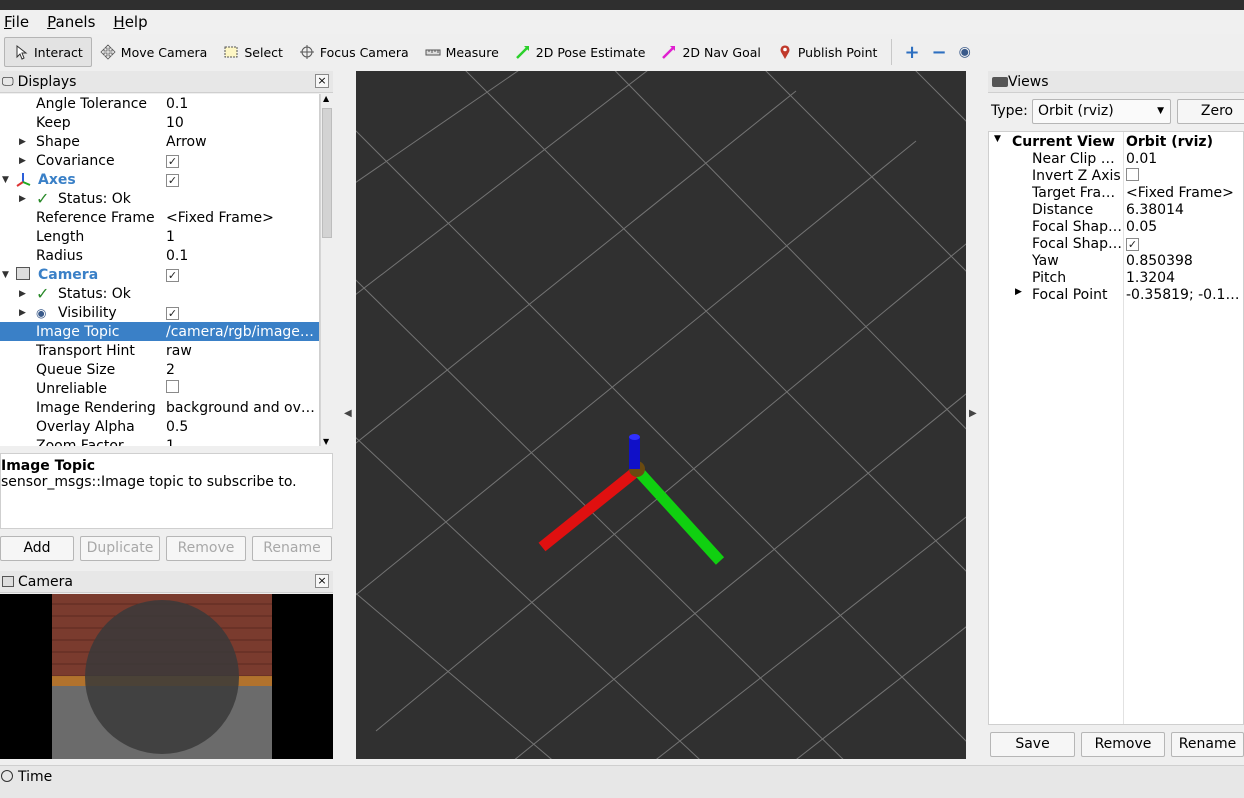 The width and height of the screenshot is (1244, 798). Describe the element at coordinates (1207, 744) in the screenshot. I see `rename-view-button: Rename` at that location.